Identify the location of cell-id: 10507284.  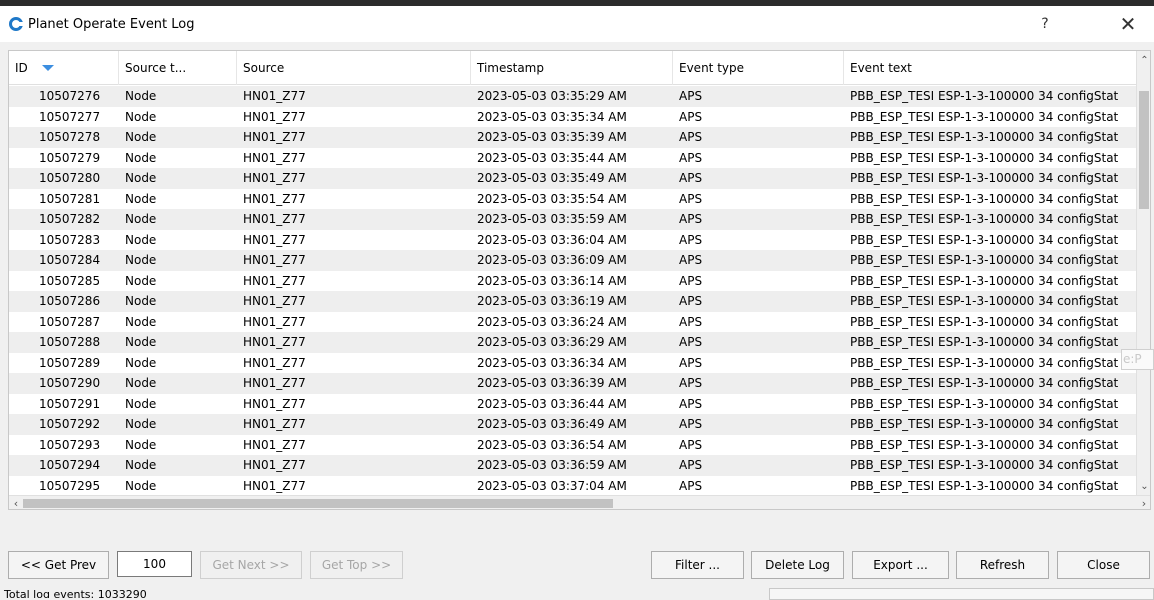
(70, 260).